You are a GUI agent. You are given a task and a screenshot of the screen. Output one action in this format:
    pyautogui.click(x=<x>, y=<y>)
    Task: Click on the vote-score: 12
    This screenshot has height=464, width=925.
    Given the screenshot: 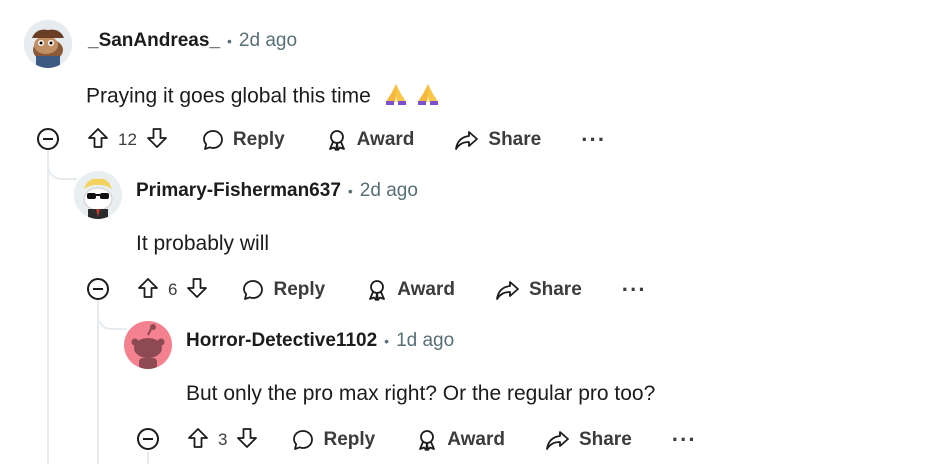 What is the action you would take?
    pyautogui.click(x=127, y=139)
    